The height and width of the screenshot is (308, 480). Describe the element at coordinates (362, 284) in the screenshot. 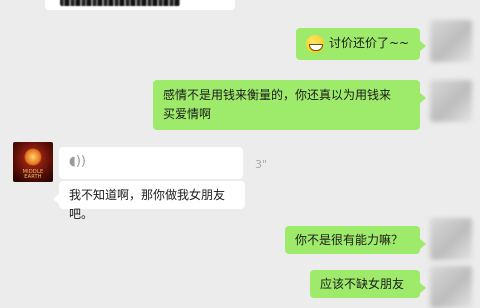

I see `message-text: 应该不缺女朋友` at that location.